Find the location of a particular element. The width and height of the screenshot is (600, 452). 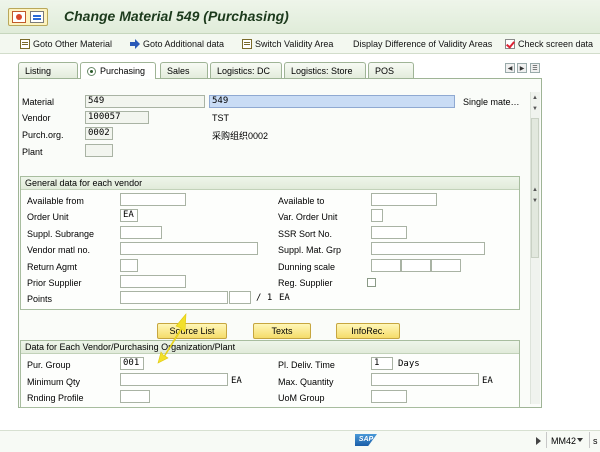

pl-deliv-time-label: Pl. Deliv. Time is located at coordinates (306, 365).